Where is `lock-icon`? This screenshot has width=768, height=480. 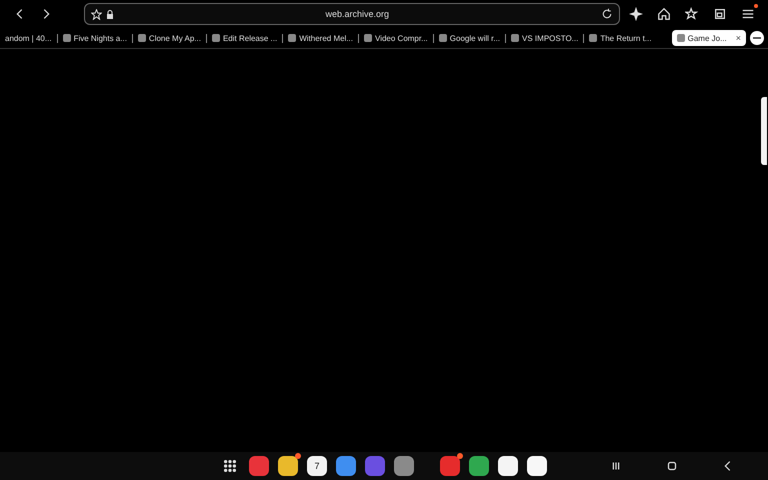
lock-icon is located at coordinates (110, 14).